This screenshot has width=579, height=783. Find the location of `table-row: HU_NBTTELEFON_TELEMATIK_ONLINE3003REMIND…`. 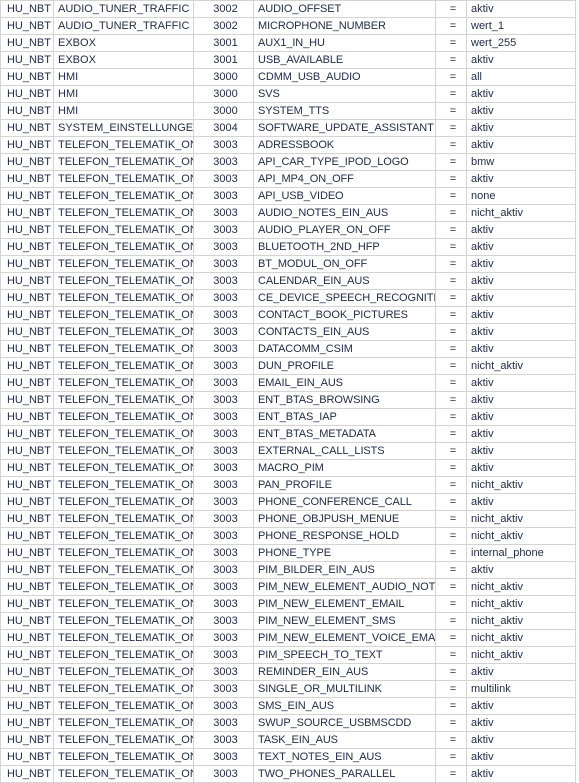

table-row: HU_NBTTELEFON_TELEMATIK_ONLINE3003REMIND… is located at coordinates (288, 672).